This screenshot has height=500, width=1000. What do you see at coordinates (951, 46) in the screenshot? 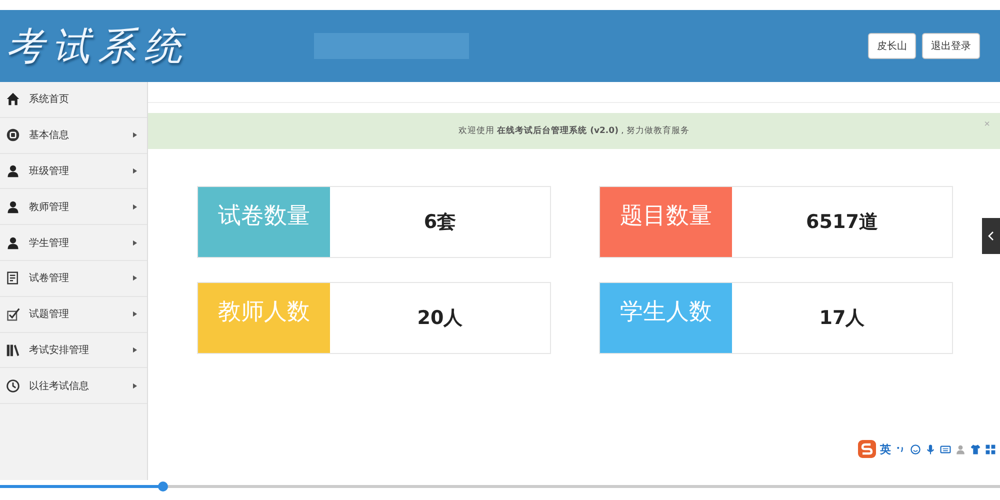
I see `header-button: 退出登录` at bounding box center [951, 46].